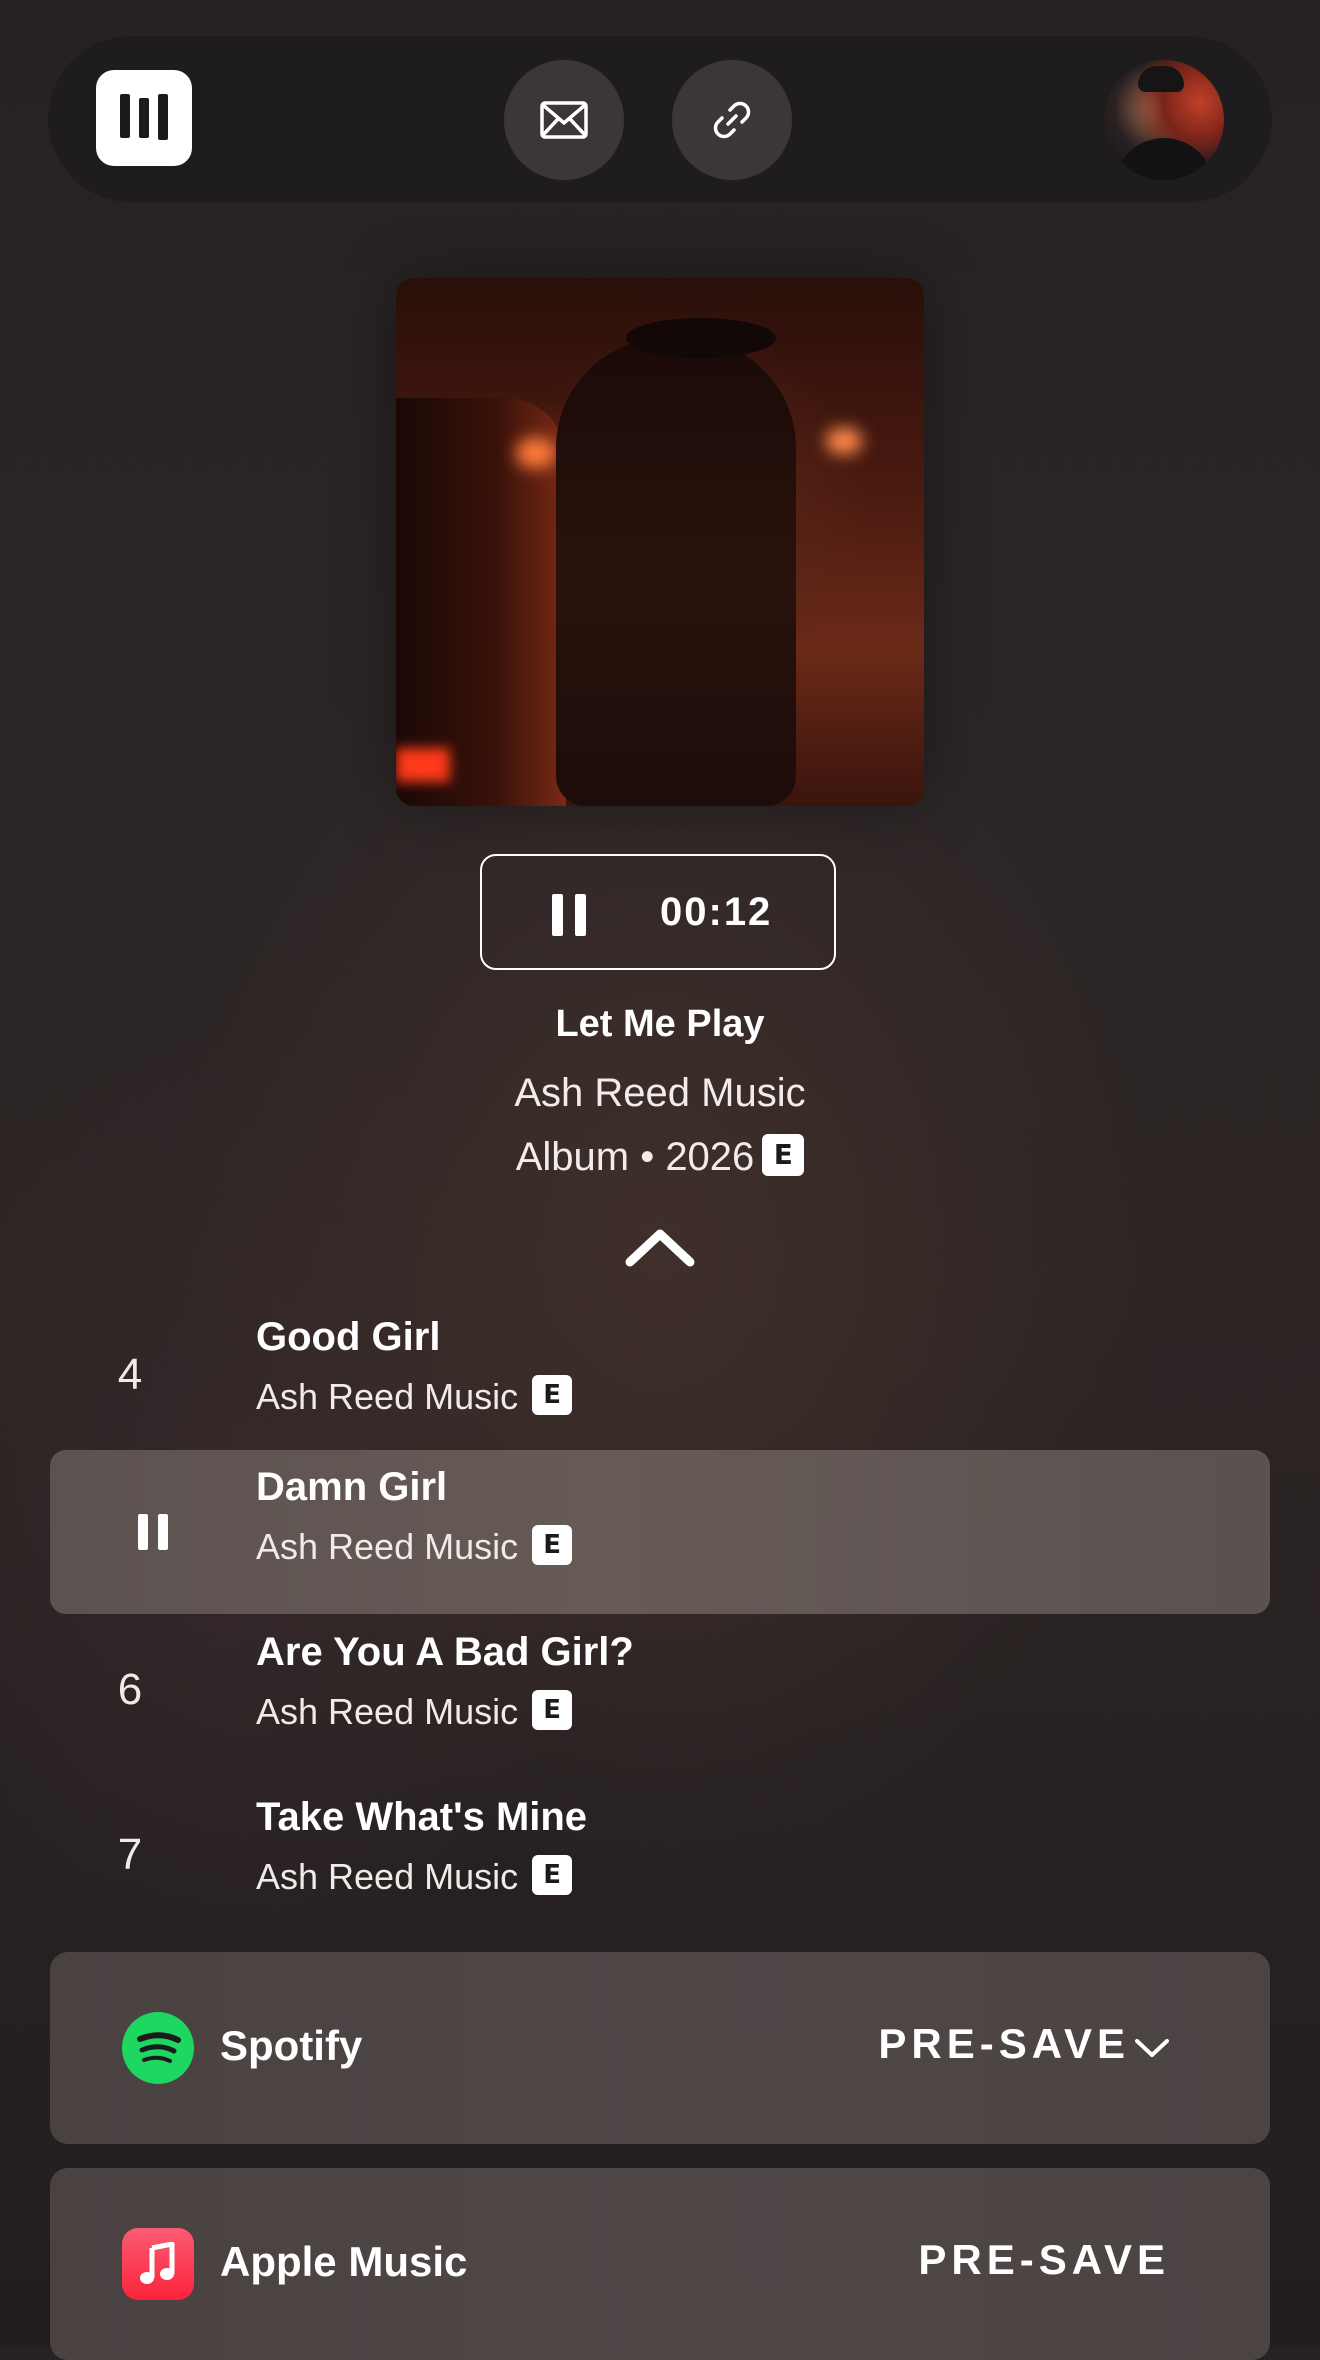 This screenshot has width=1320, height=2360. What do you see at coordinates (130, 1689) in the screenshot?
I see `track-number: 6` at bounding box center [130, 1689].